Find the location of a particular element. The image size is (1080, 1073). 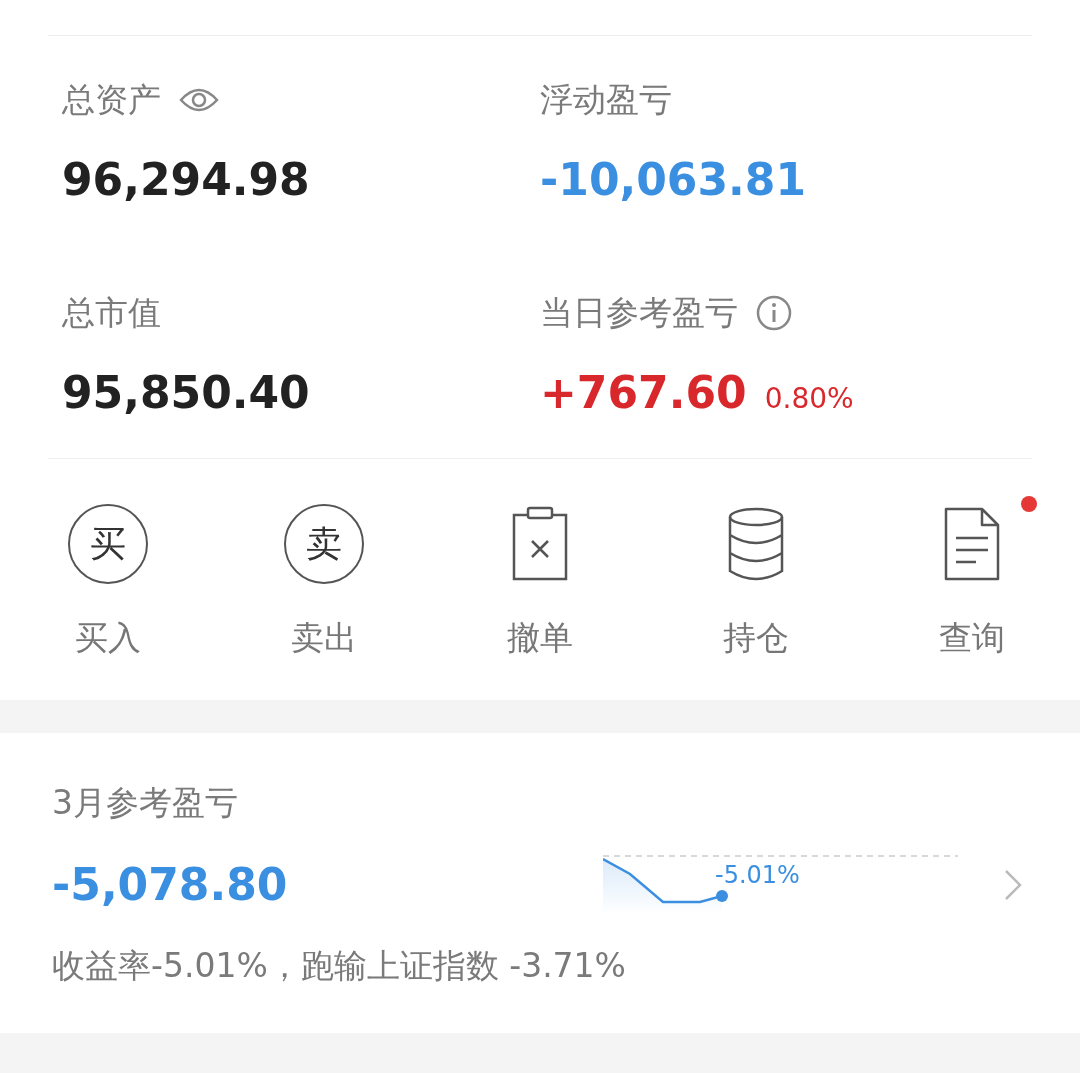

info-icon is located at coordinates (774, 313).